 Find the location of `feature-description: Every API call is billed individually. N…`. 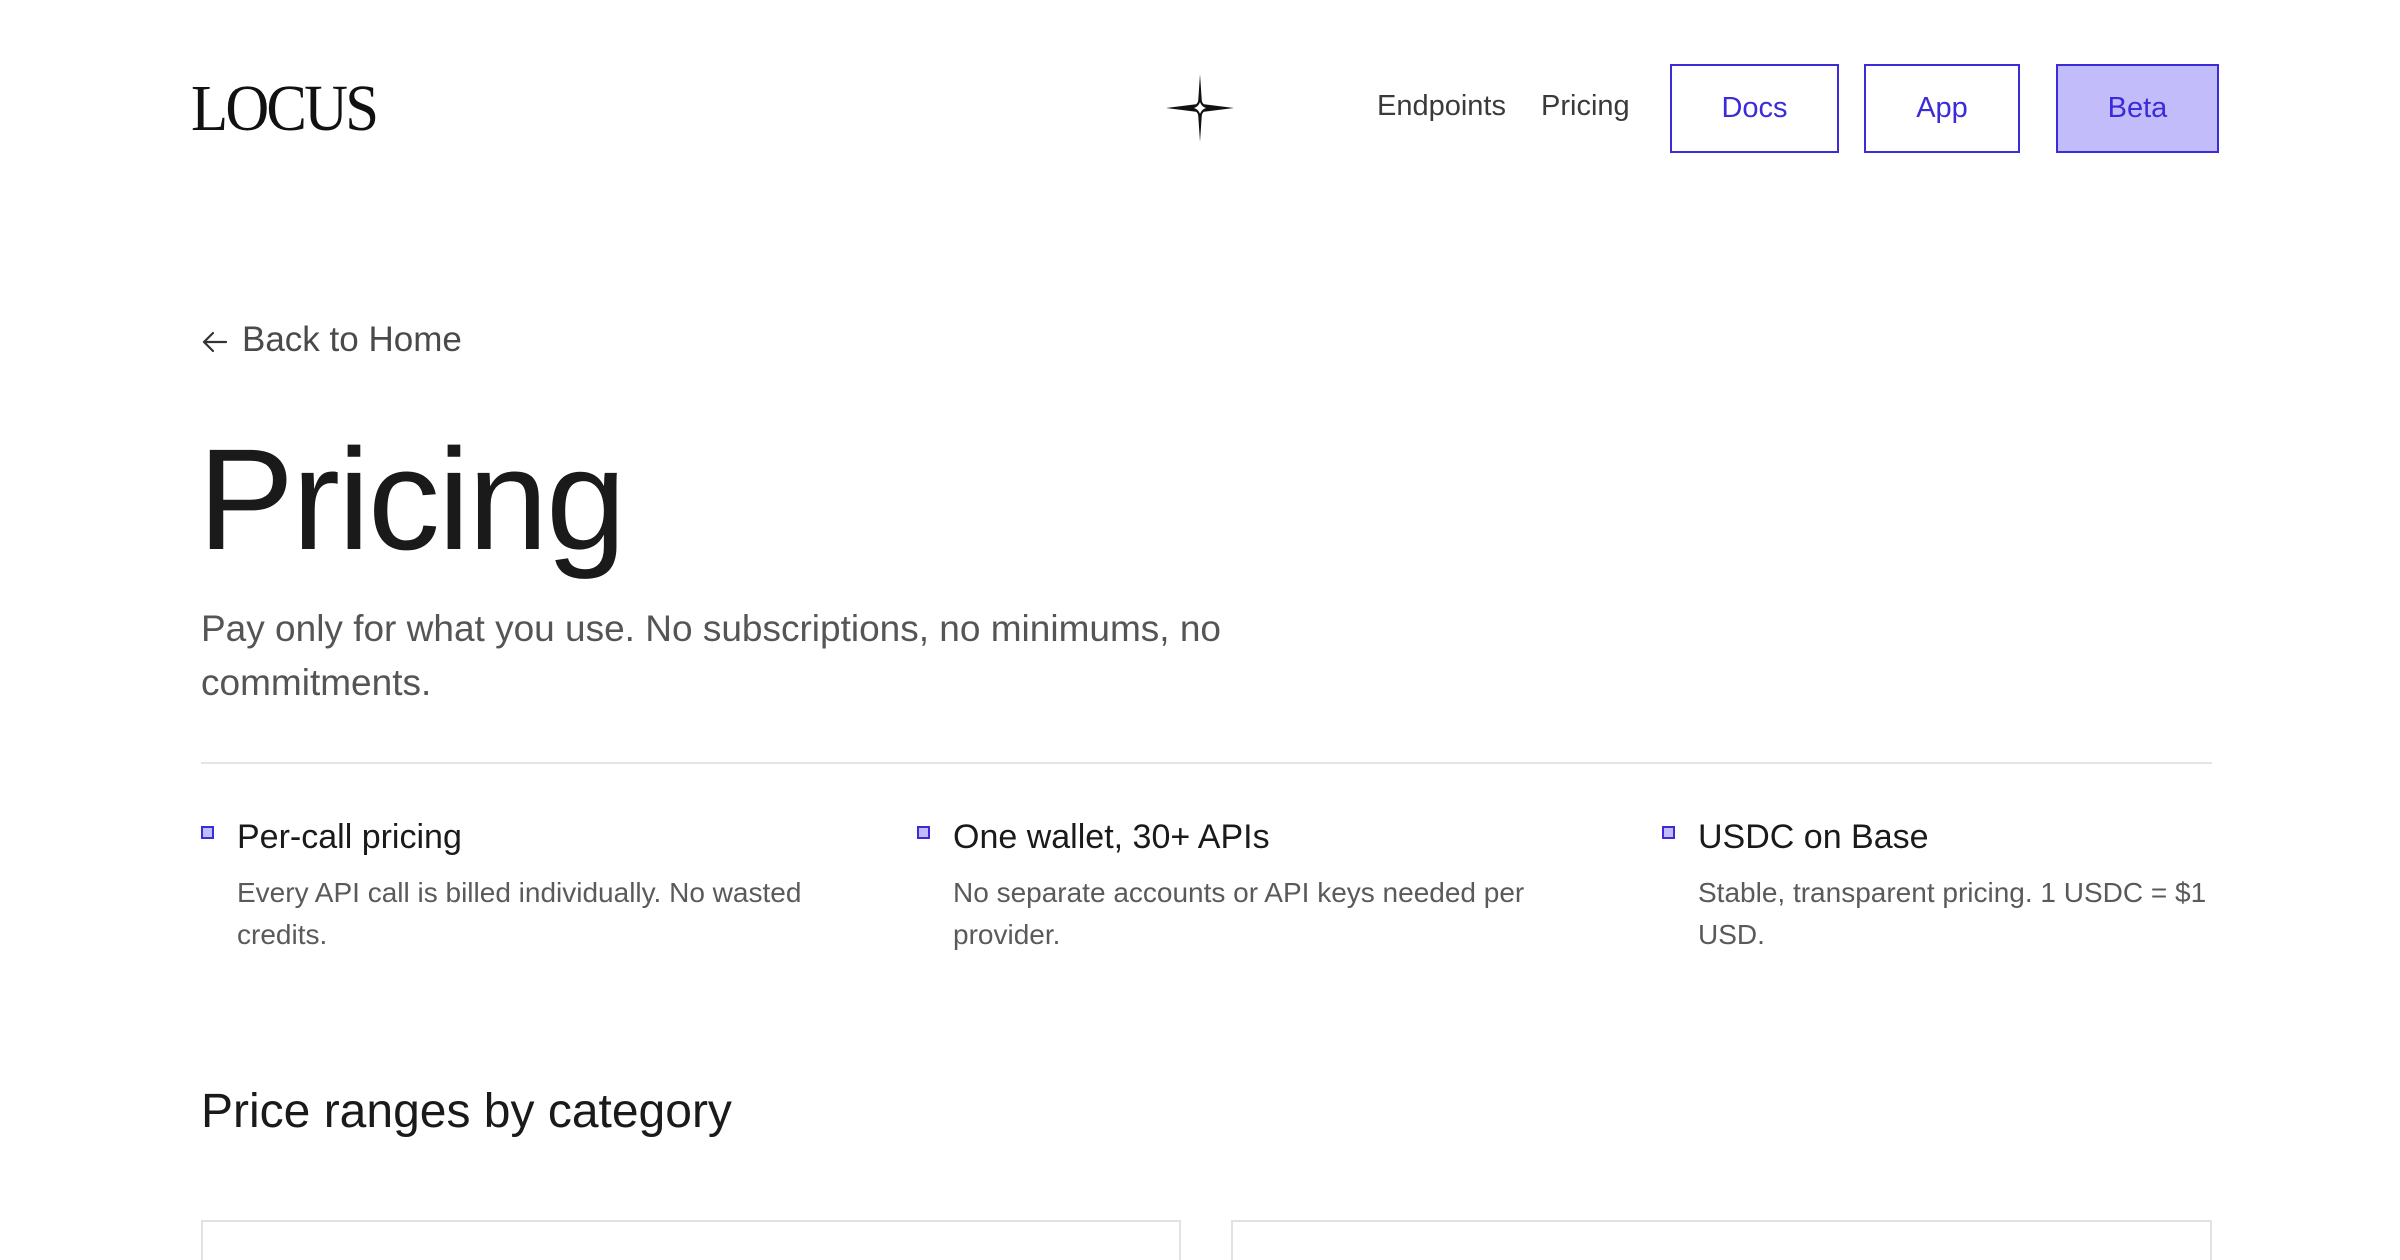

feature-description: Every API call is billed individually. N… is located at coordinates (519, 913).